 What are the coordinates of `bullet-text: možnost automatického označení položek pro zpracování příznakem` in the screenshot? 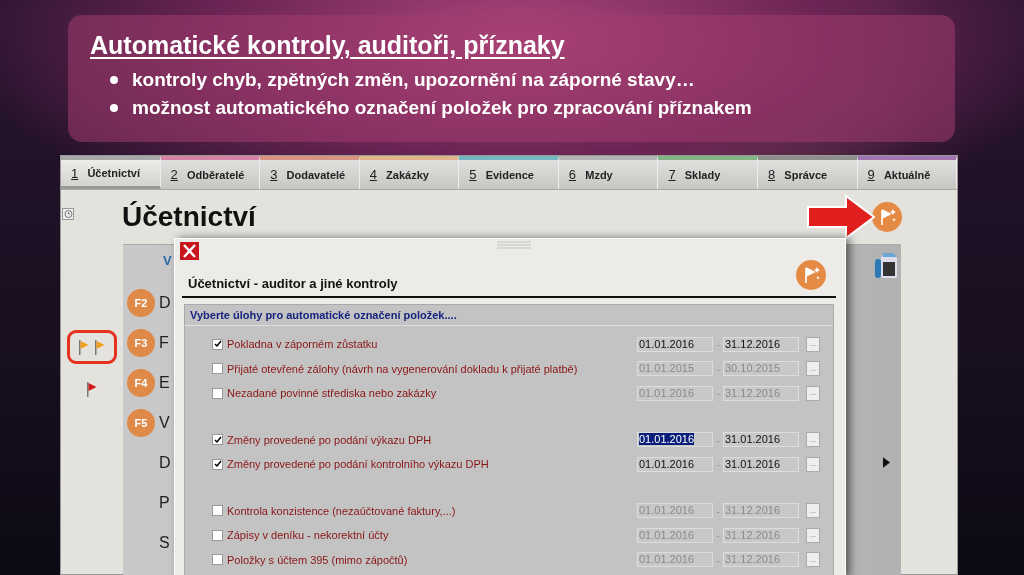 It's located at (442, 108).